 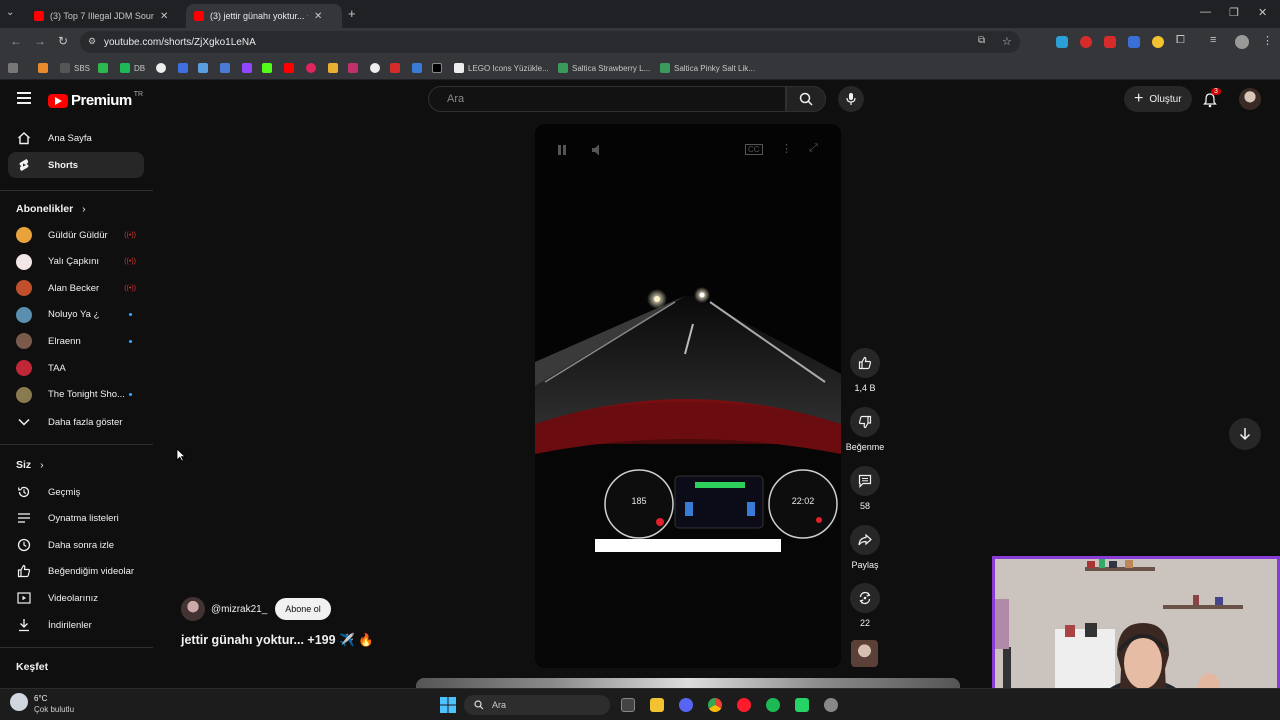 What do you see at coordinates (76, 165) in the screenshot?
I see `sidebar-item-shorts: Shorts` at bounding box center [76, 165].